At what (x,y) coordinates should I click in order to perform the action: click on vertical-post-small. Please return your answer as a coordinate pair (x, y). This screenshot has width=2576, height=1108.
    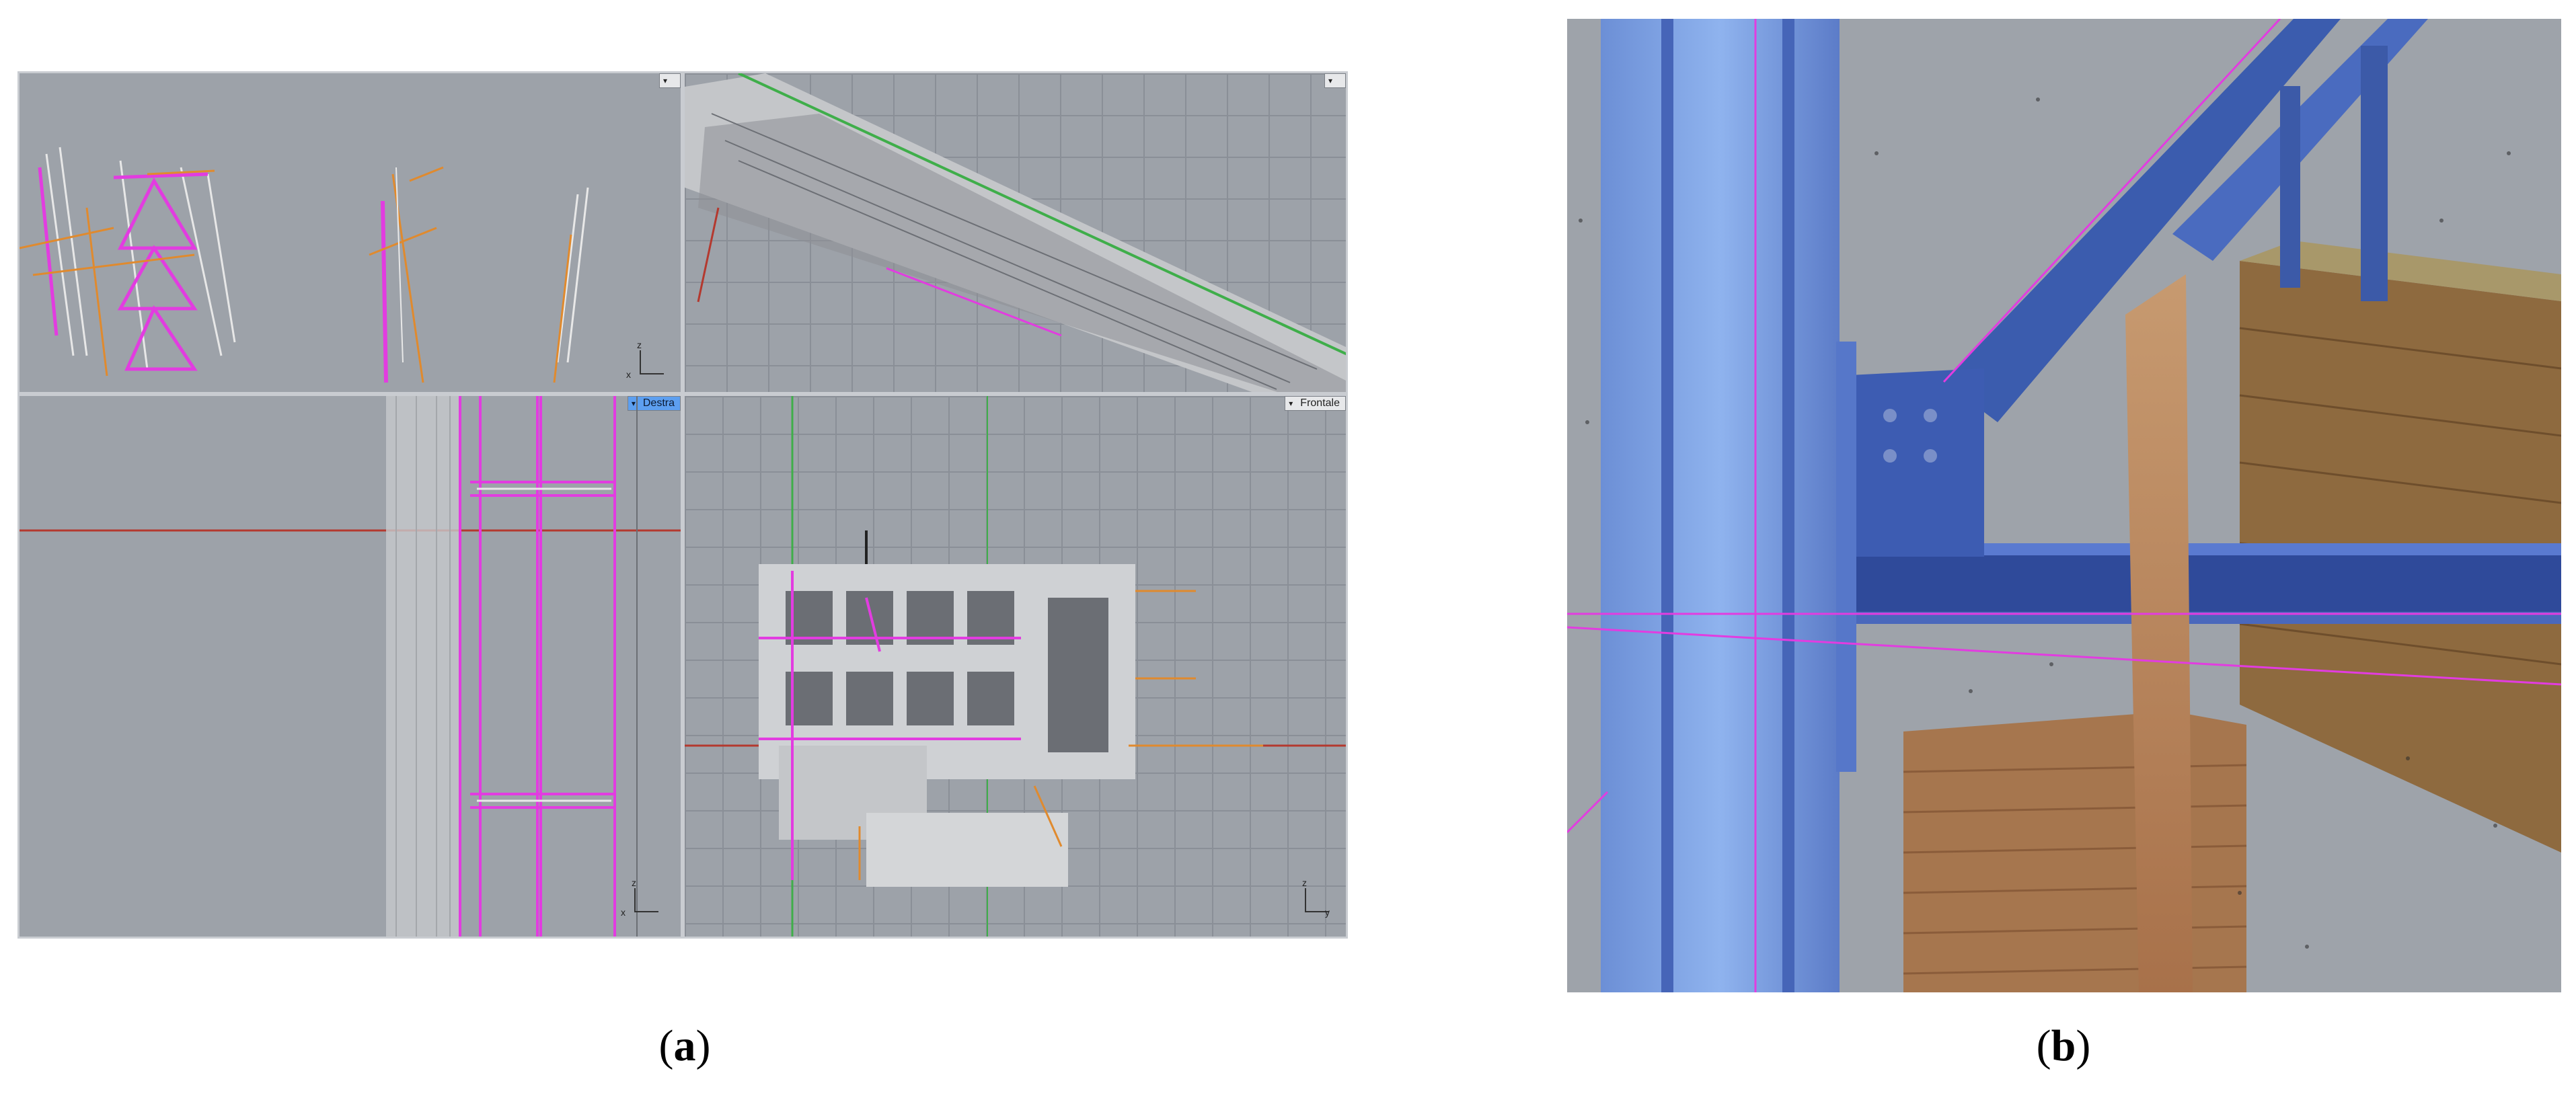
    Looking at the image, I should click on (2374, 173).